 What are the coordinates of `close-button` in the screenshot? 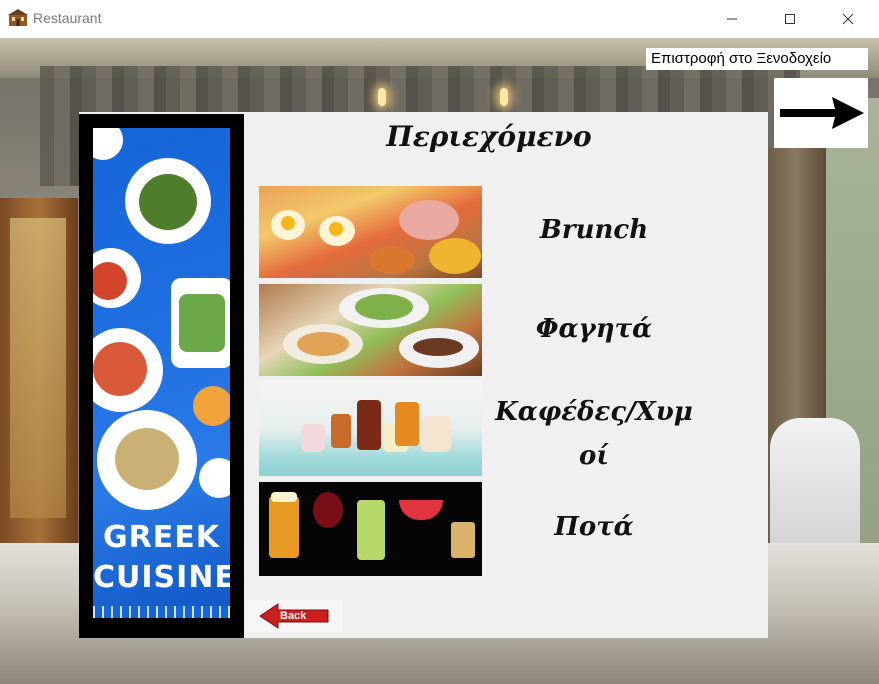 It's located at (848, 19).